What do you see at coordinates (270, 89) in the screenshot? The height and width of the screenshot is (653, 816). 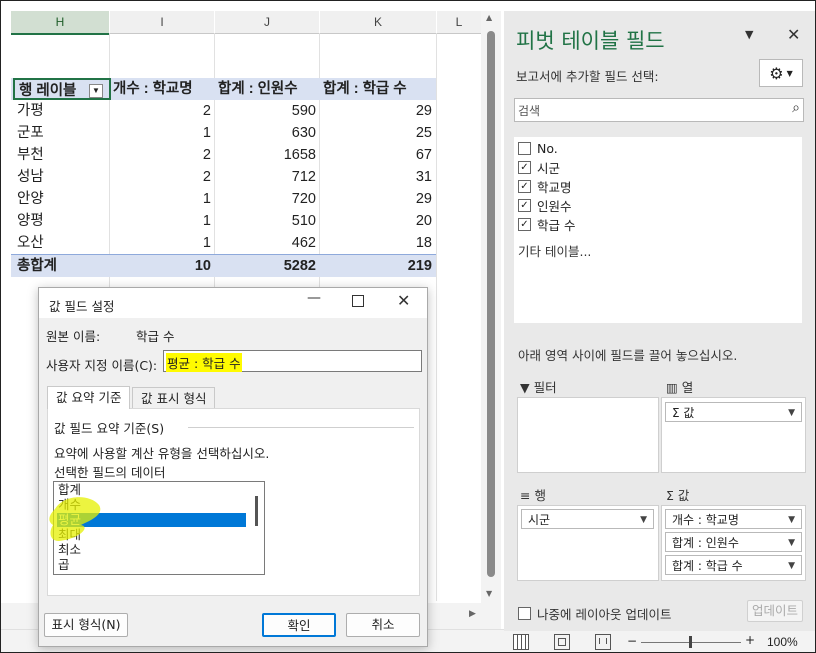 I see `pivot-col-header: 합계 : 인원수` at bounding box center [270, 89].